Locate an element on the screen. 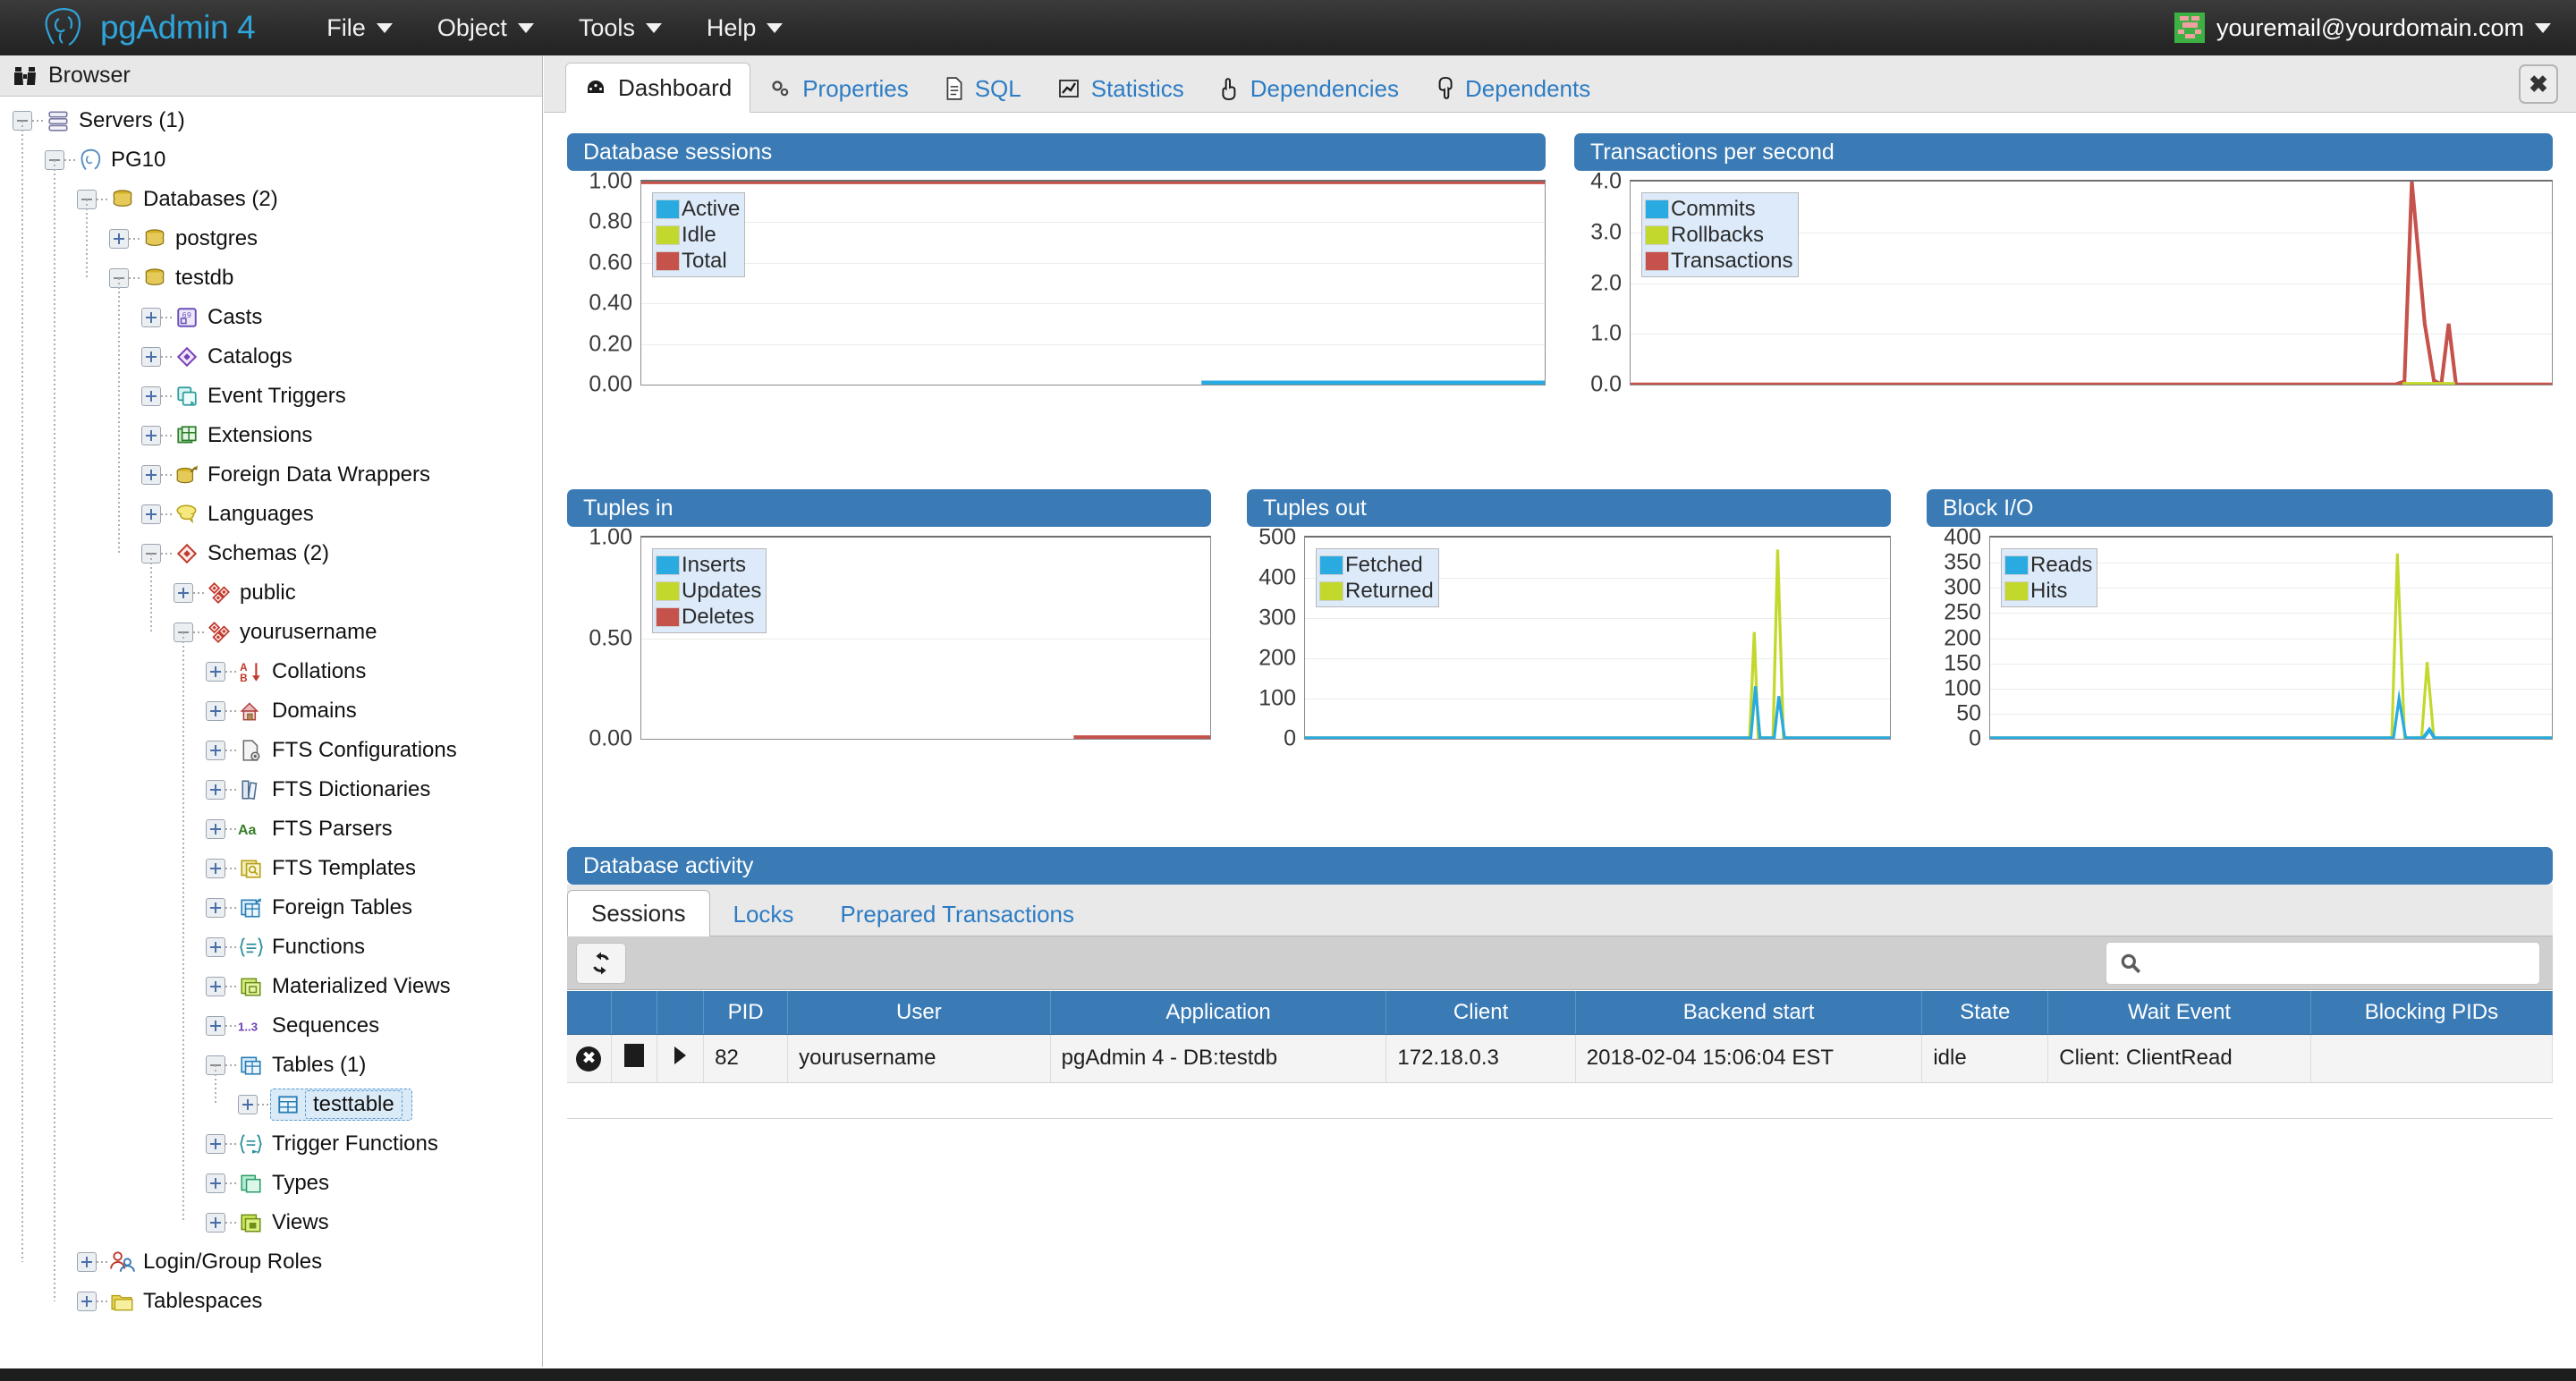 This screenshot has height=1381, width=2576. col-user: User is located at coordinates (919, 1013).